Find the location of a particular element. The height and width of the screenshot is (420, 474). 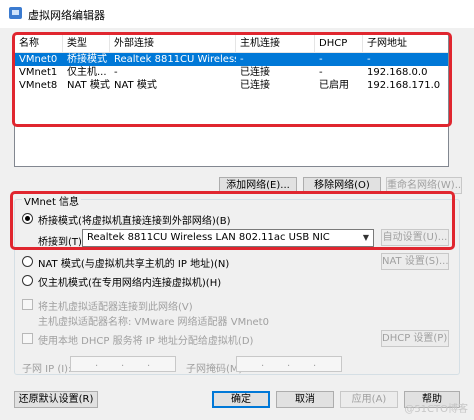

nat-radio is located at coordinates (27, 261).